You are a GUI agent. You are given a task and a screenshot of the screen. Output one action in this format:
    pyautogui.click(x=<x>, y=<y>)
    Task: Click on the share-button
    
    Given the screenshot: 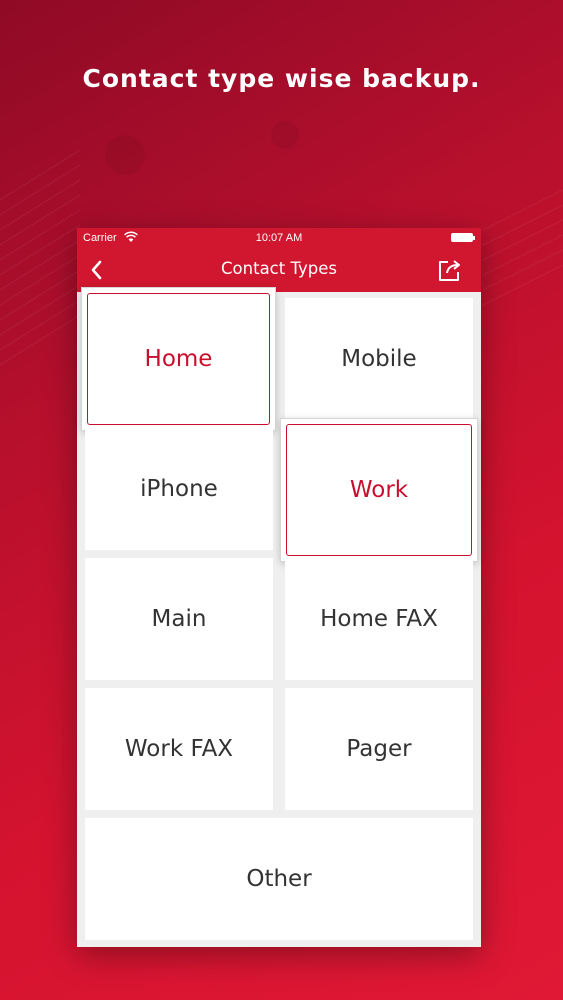 What is the action you would take?
    pyautogui.click(x=450, y=270)
    